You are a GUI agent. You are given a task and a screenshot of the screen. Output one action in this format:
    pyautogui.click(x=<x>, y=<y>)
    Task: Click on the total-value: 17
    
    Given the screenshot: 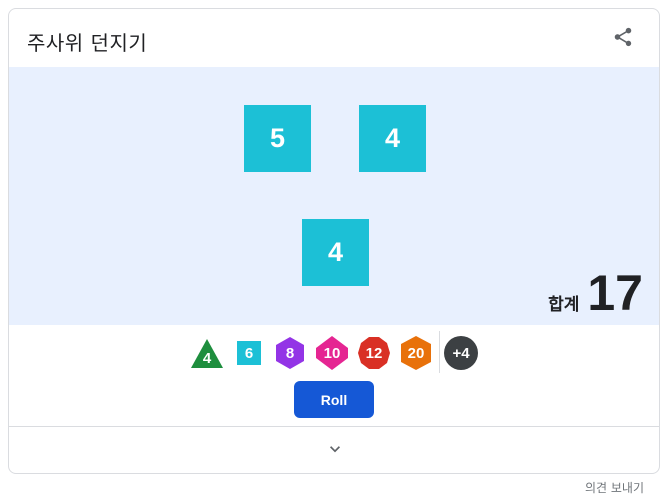 What is the action you would take?
    pyautogui.click(x=615, y=293)
    